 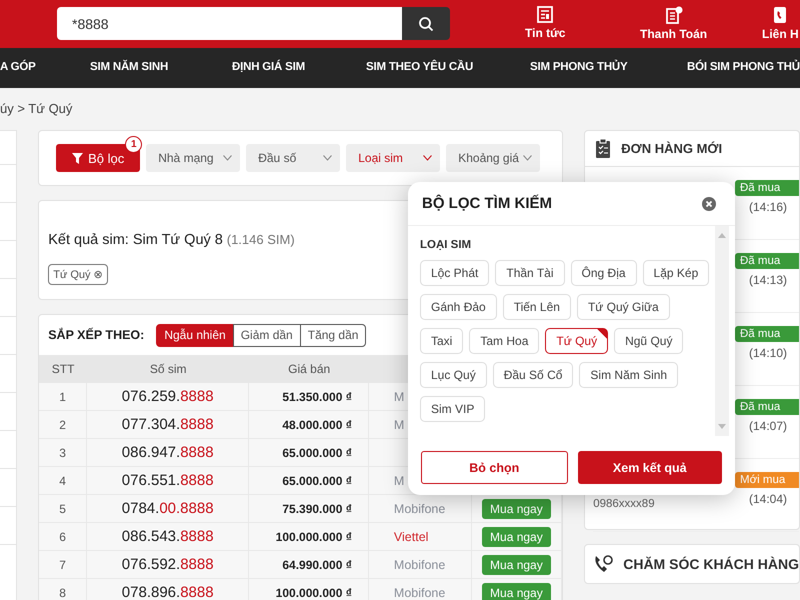 I want to click on table-cell: 2, so click(x=63, y=424).